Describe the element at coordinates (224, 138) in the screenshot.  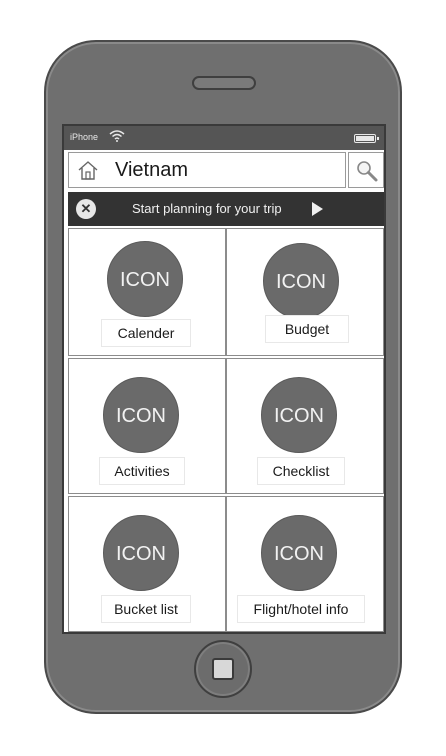
I see `status-bar: iPhone` at that location.